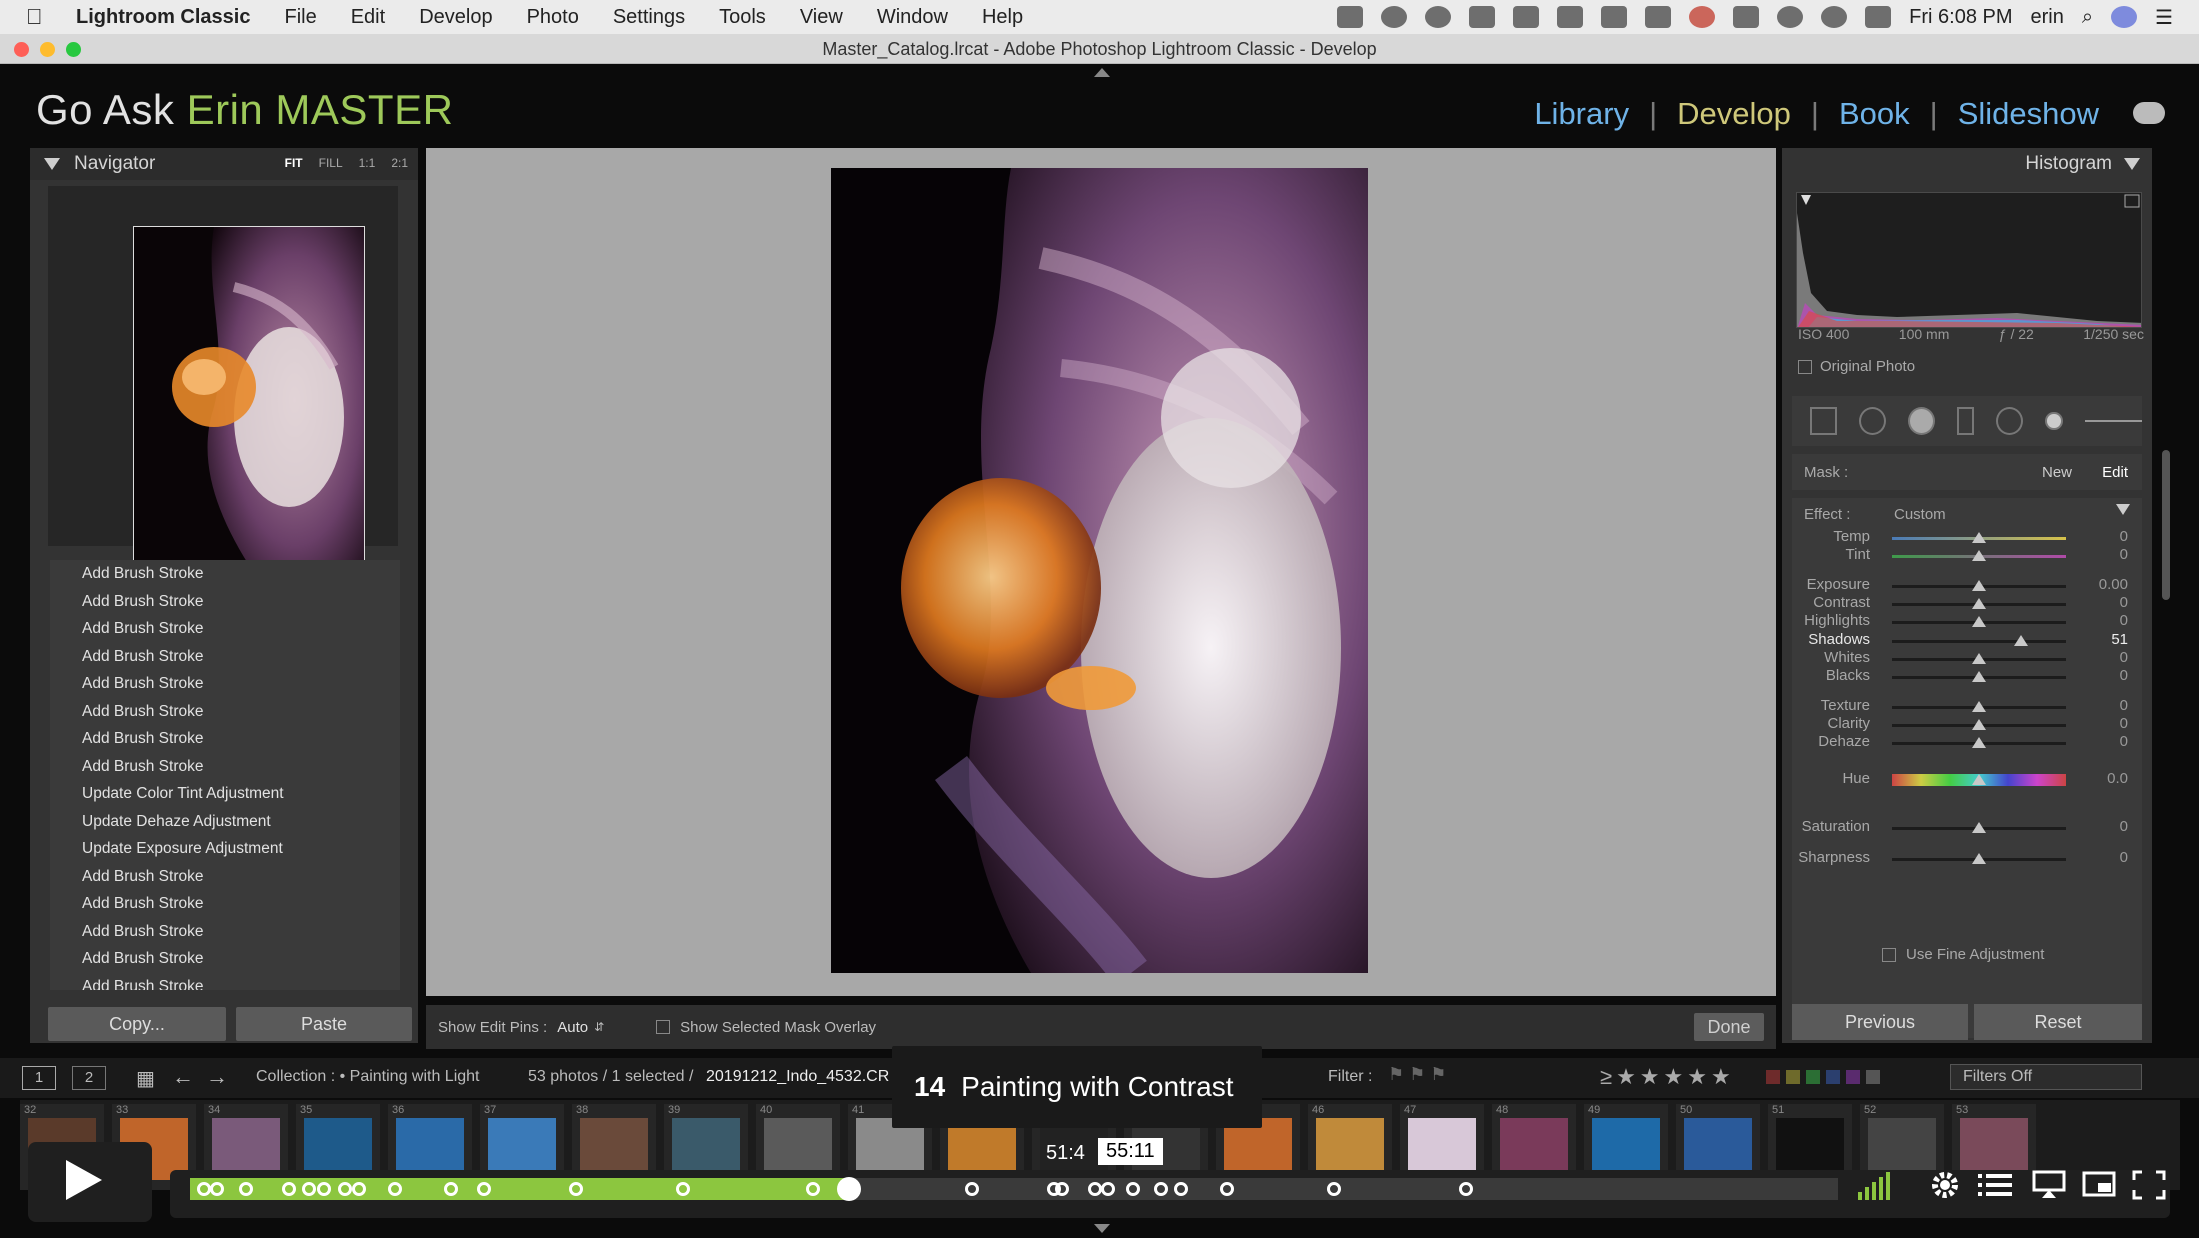  What do you see at coordinates (742, 17) in the screenshot?
I see `menu-tools: Tools` at bounding box center [742, 17].